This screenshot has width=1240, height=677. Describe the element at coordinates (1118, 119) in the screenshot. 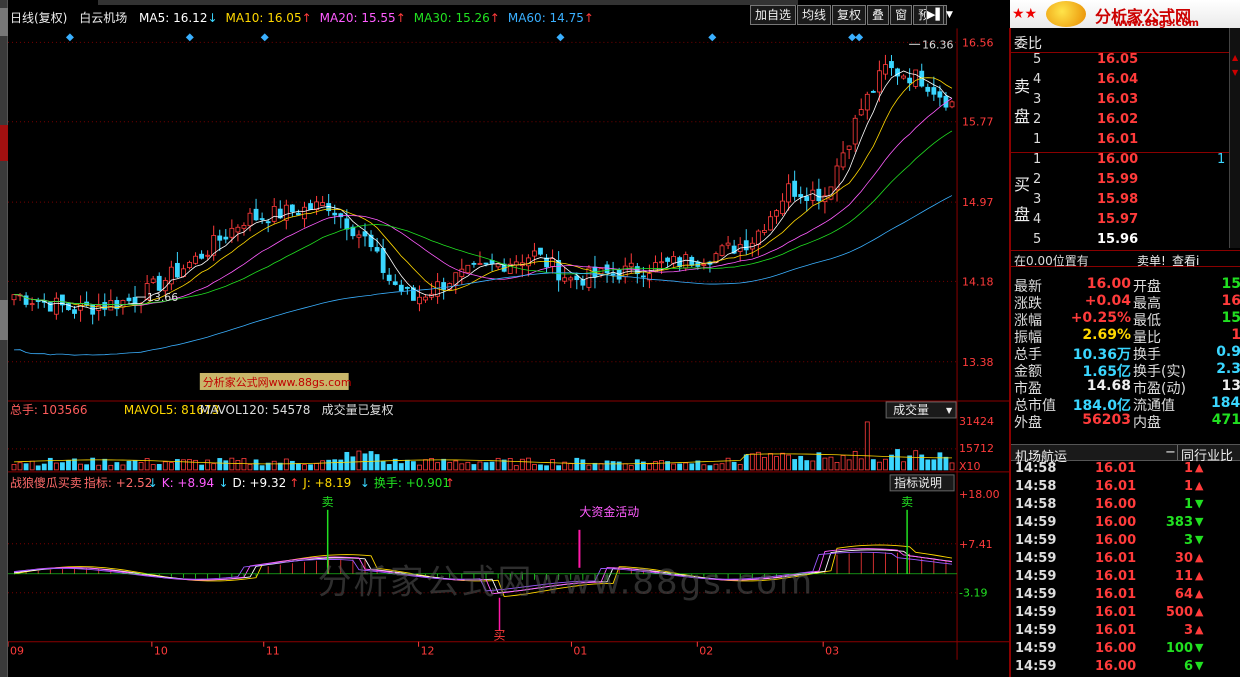

I see `level-price: 16.02` at that location.